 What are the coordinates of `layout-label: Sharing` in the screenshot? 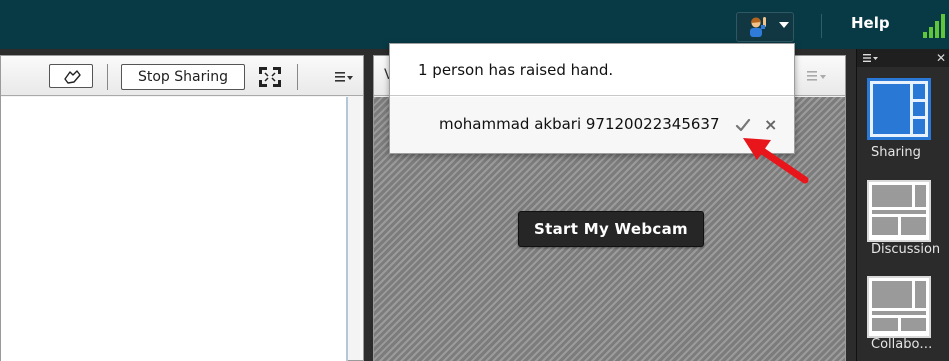 It's located at (896, 152).